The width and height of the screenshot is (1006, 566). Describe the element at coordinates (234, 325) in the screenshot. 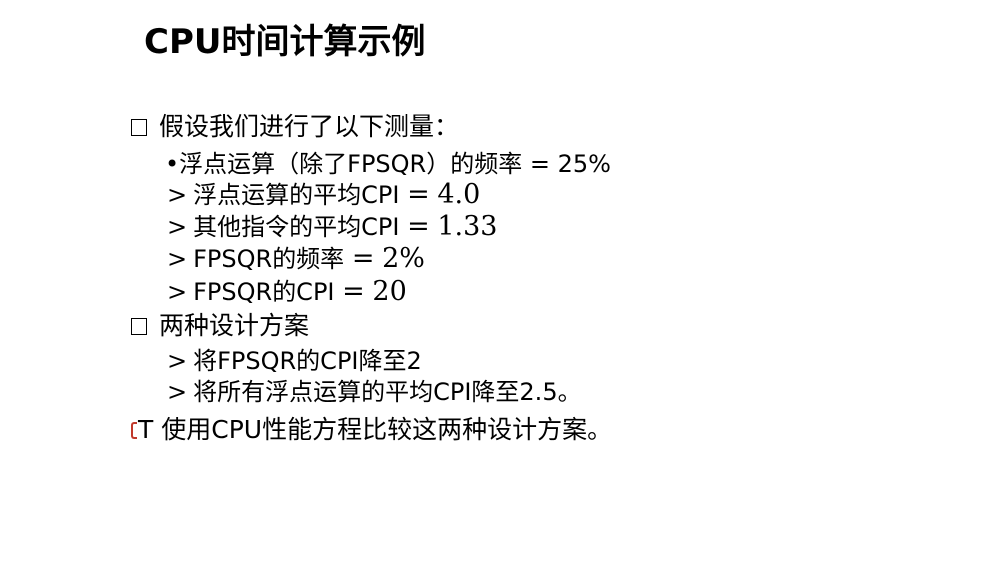

I see `bullet-text: 两种设计方案` at that location.